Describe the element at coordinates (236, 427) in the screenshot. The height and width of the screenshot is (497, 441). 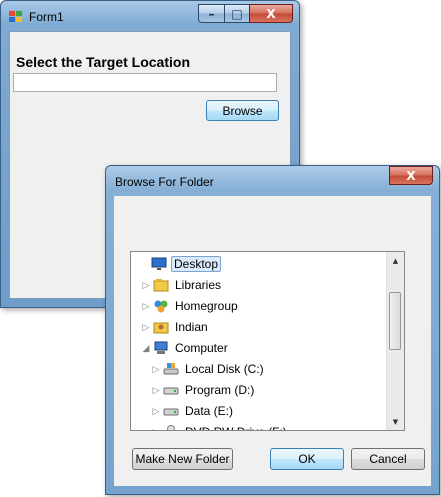
I see `tree-item-label: DVD RW Drive (F:)` at that location.